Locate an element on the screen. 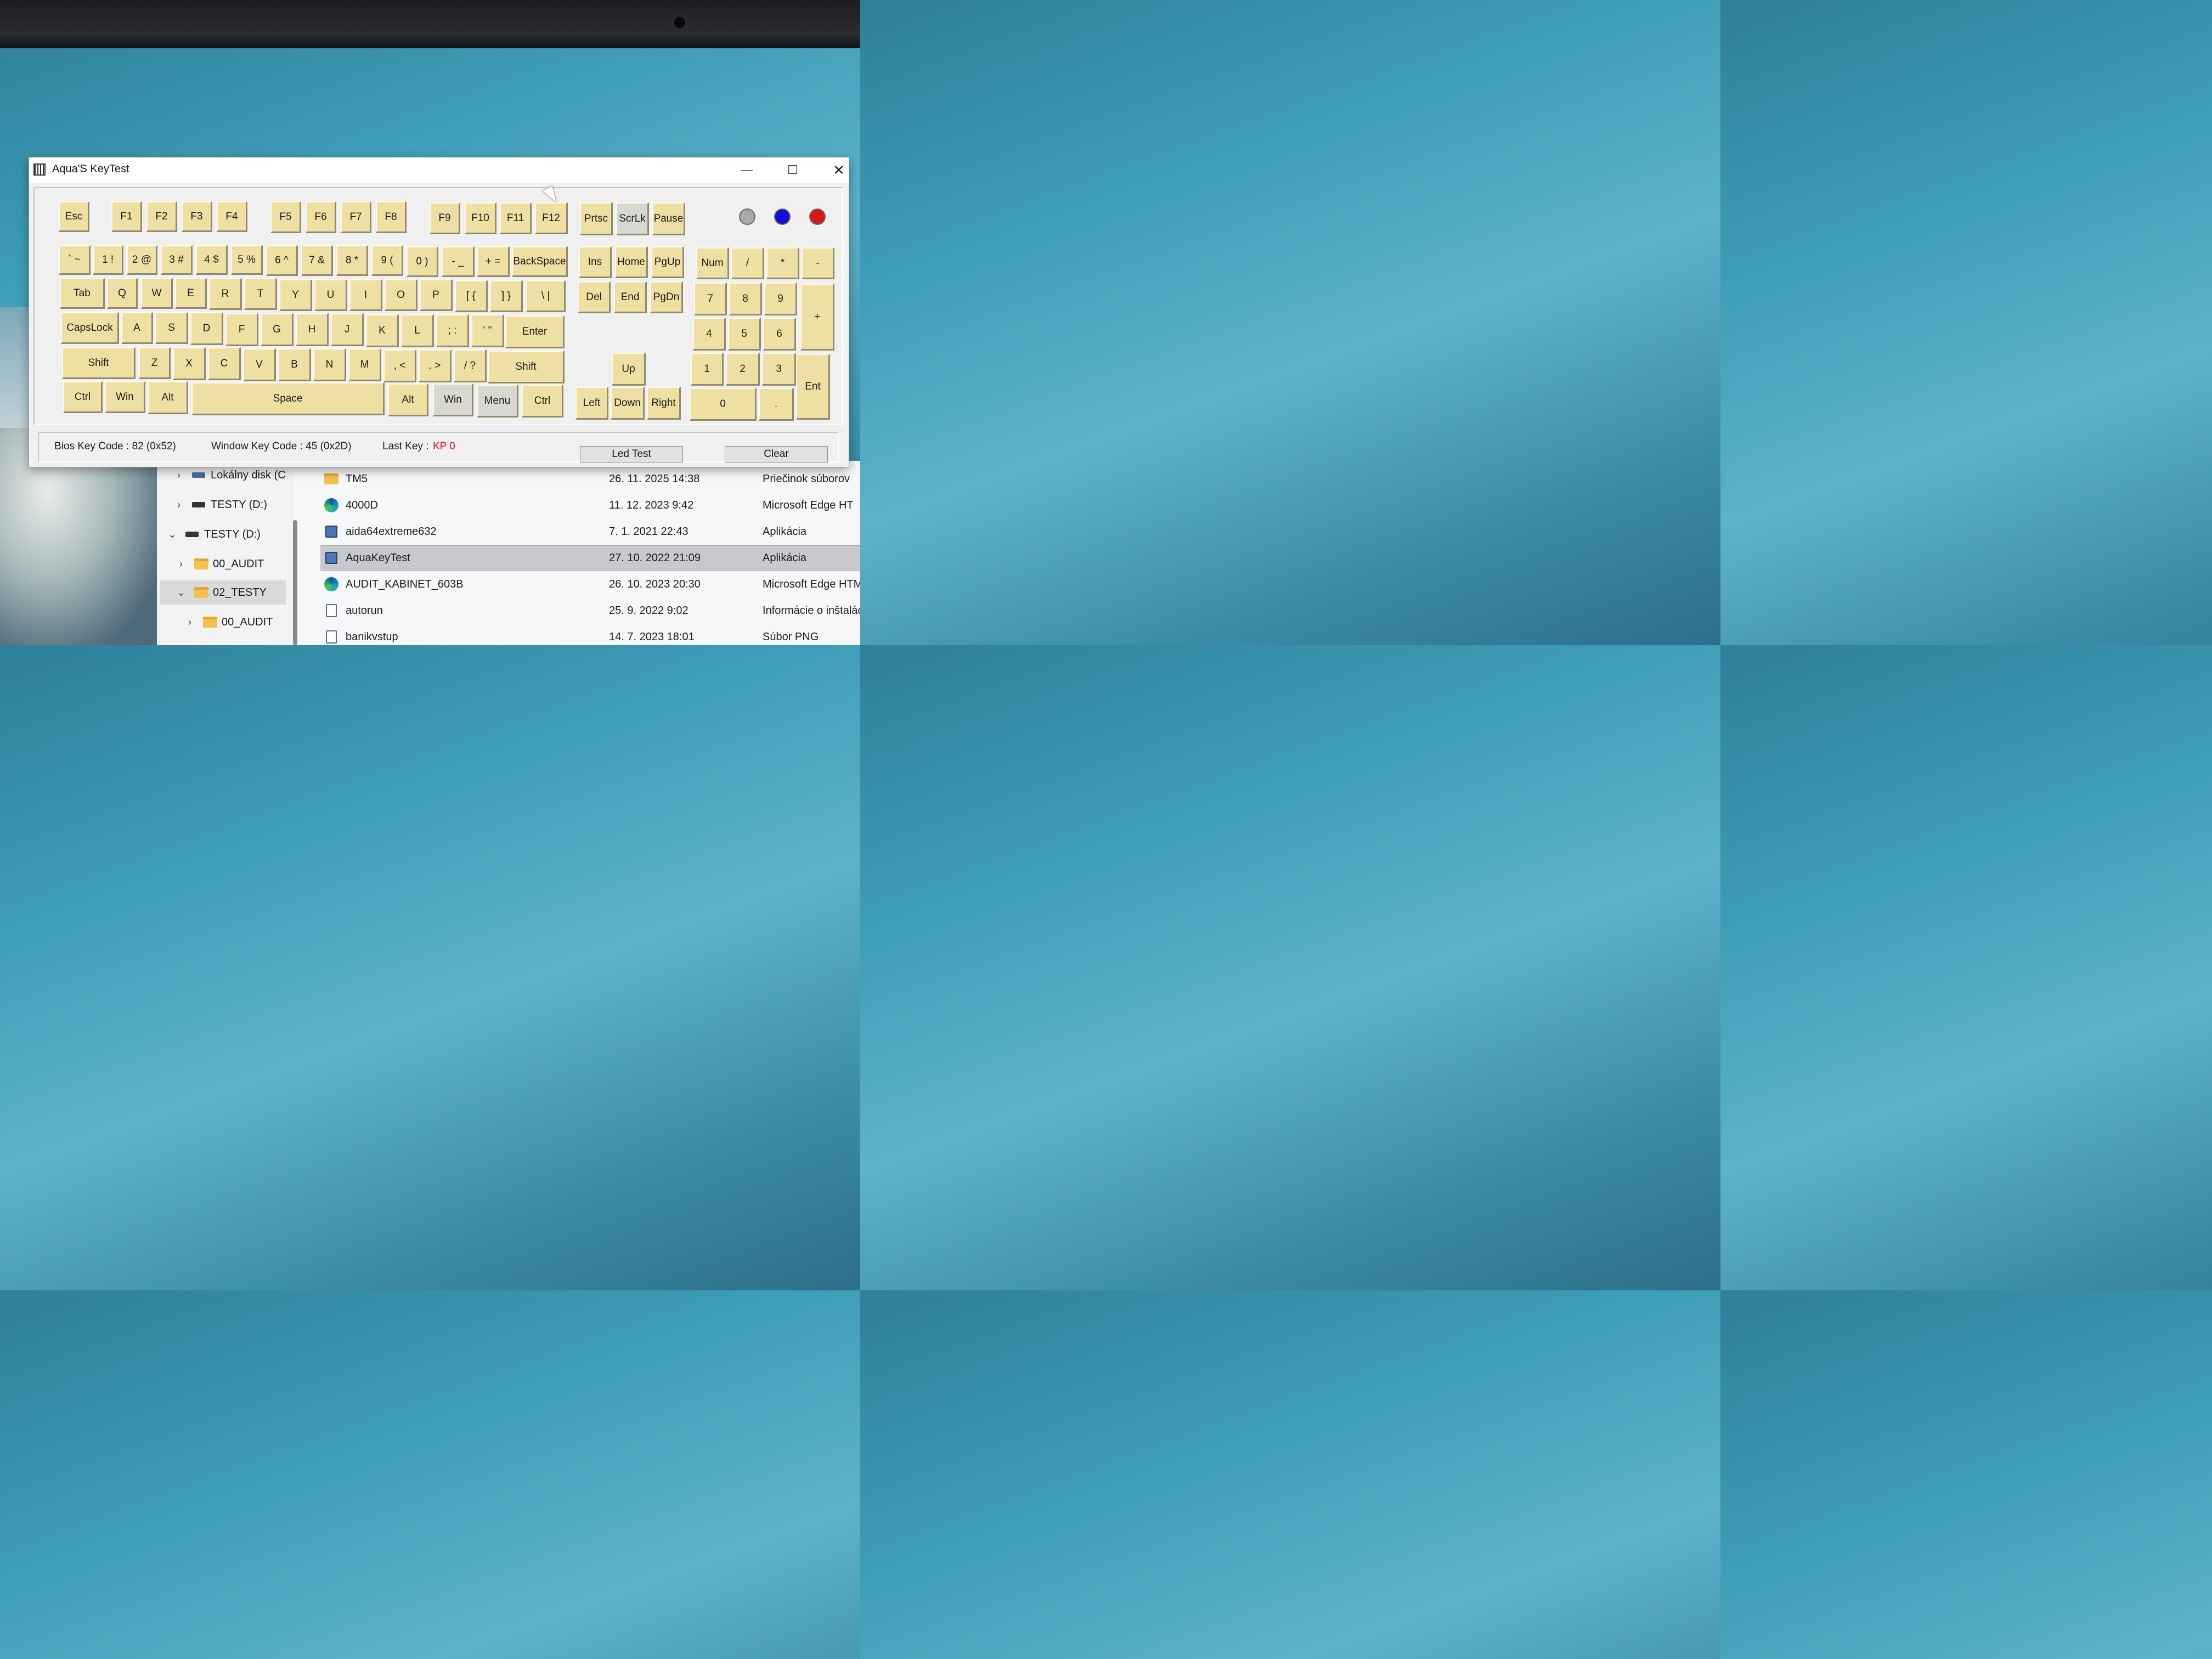  key-numpad-multiply: * is located at coordinates (782, 263).